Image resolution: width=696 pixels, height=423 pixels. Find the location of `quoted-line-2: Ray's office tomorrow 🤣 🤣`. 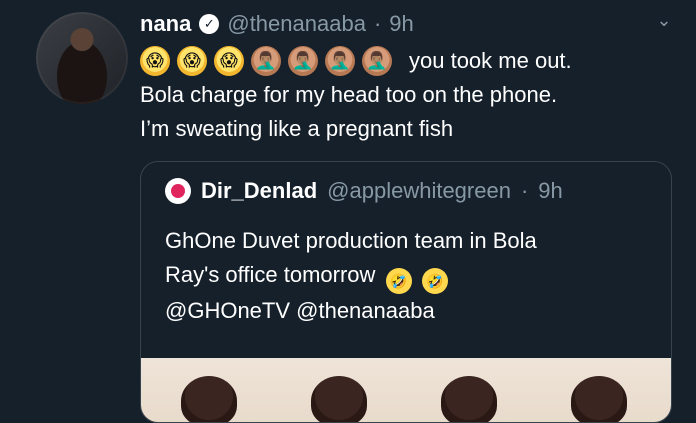

quoted-line-2: Ray's office tomorrow 🤣 🤣 is located at coordinates (400, 276).